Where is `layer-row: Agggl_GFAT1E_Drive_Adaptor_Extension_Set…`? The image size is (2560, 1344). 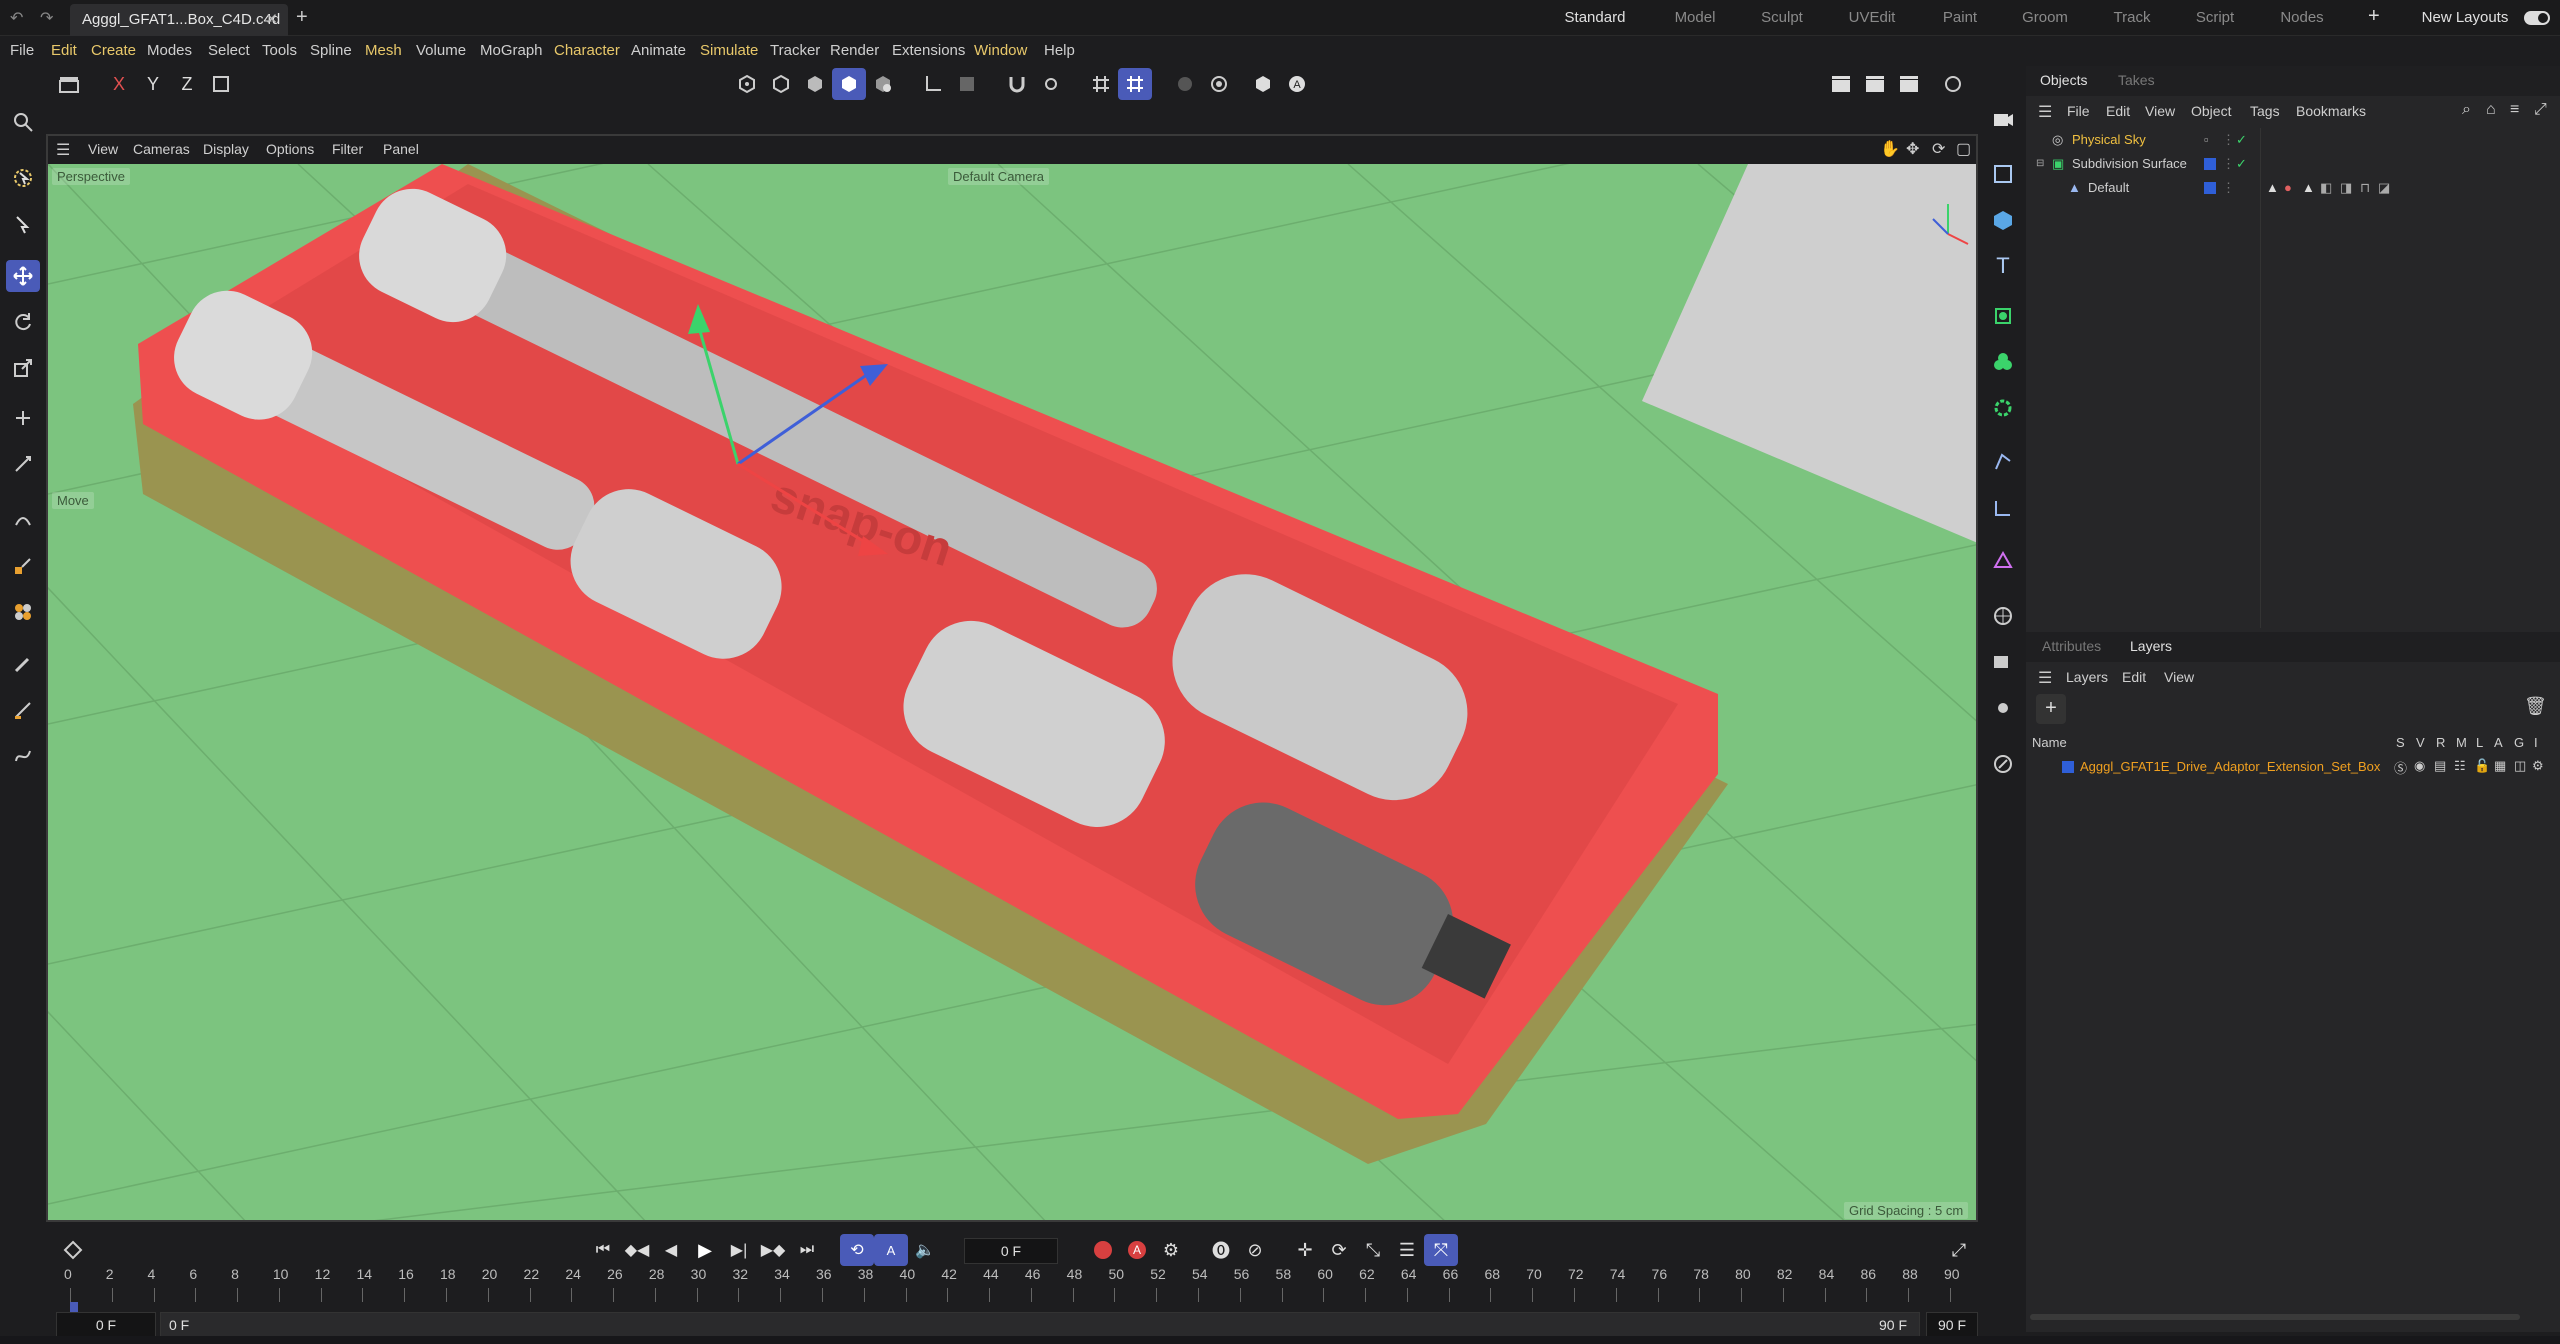
layer-row: Agggl_GFAT1E_Drive_Adaptor_Extension_Set… is located at coordinates (2293, 767).